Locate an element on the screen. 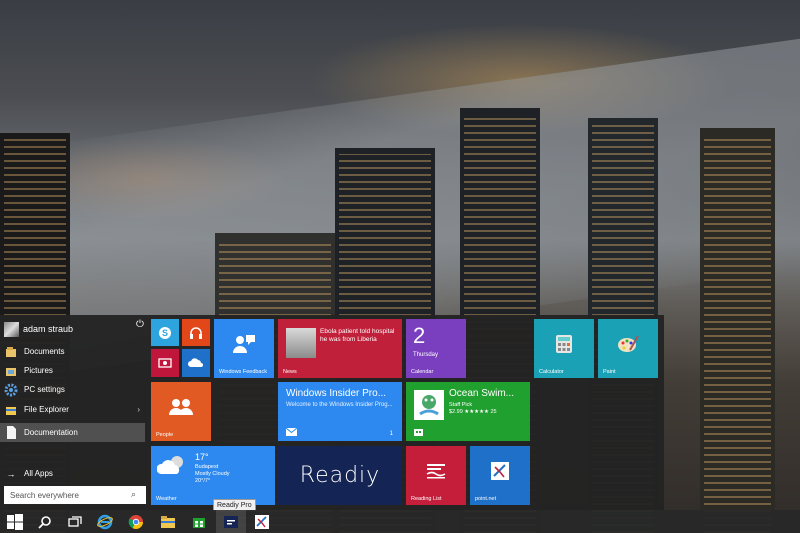  chrome-icon is located at coordinates (135, 521).